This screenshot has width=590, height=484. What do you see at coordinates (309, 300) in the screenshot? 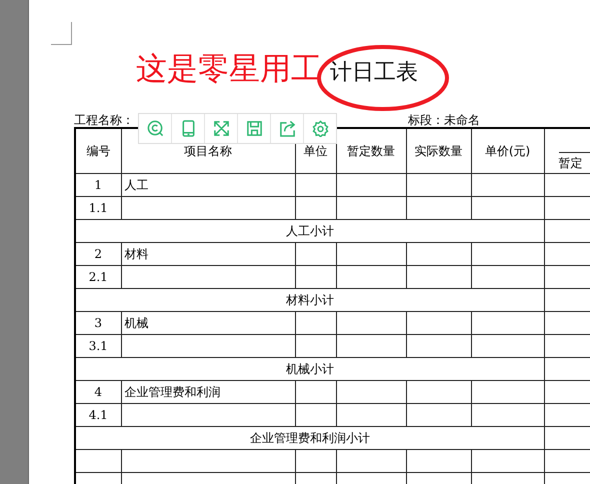
I see `subtotal-label: 材料小计` at bounding box center [309, 300].